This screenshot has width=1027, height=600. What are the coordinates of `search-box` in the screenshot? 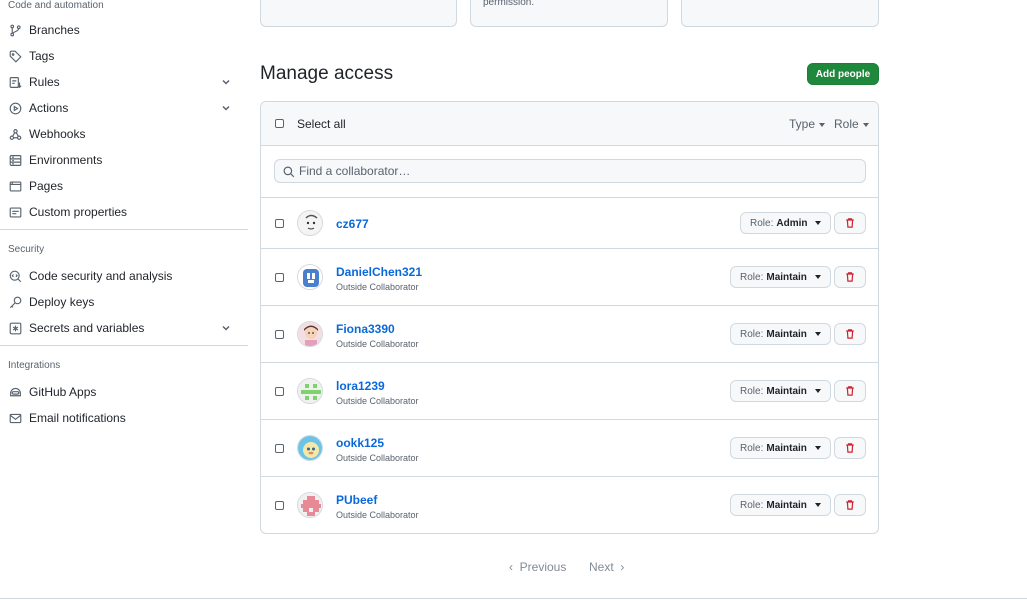 It's located at (570, 171).